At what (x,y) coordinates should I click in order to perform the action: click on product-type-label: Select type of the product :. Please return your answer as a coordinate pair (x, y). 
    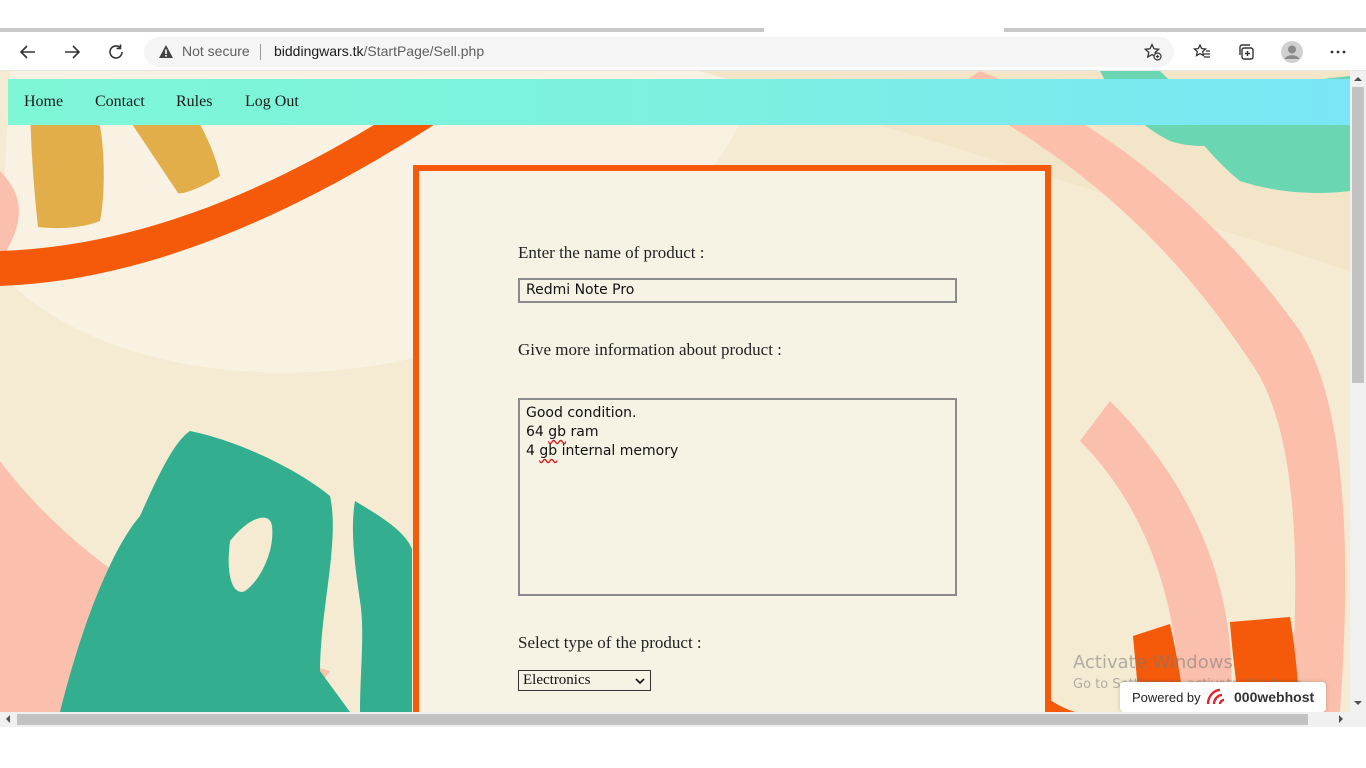
    Looking at the image, I should click on (610, 642).